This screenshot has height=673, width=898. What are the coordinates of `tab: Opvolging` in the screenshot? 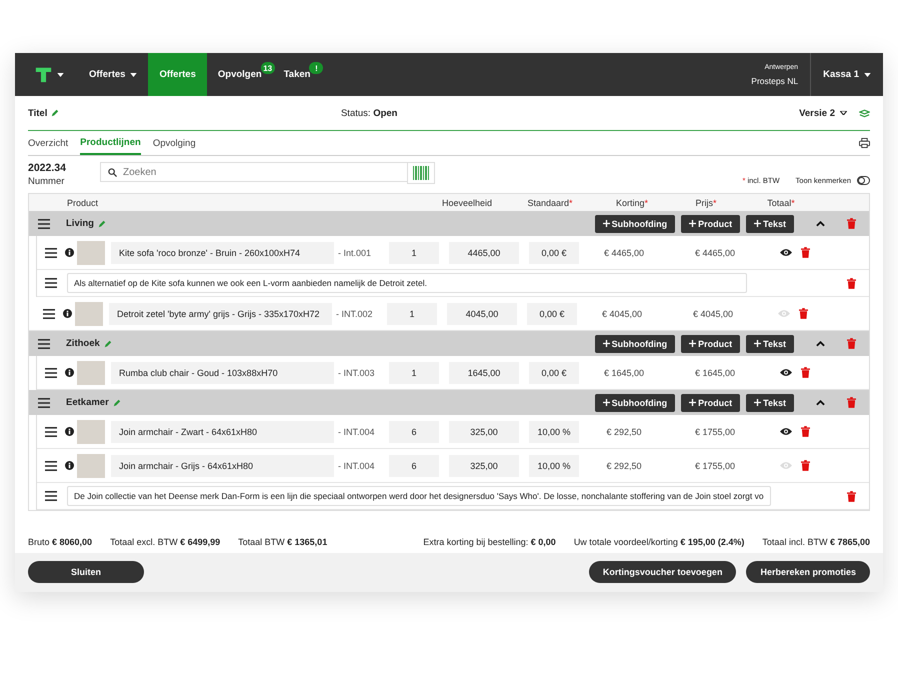 It's located at (174, 143).